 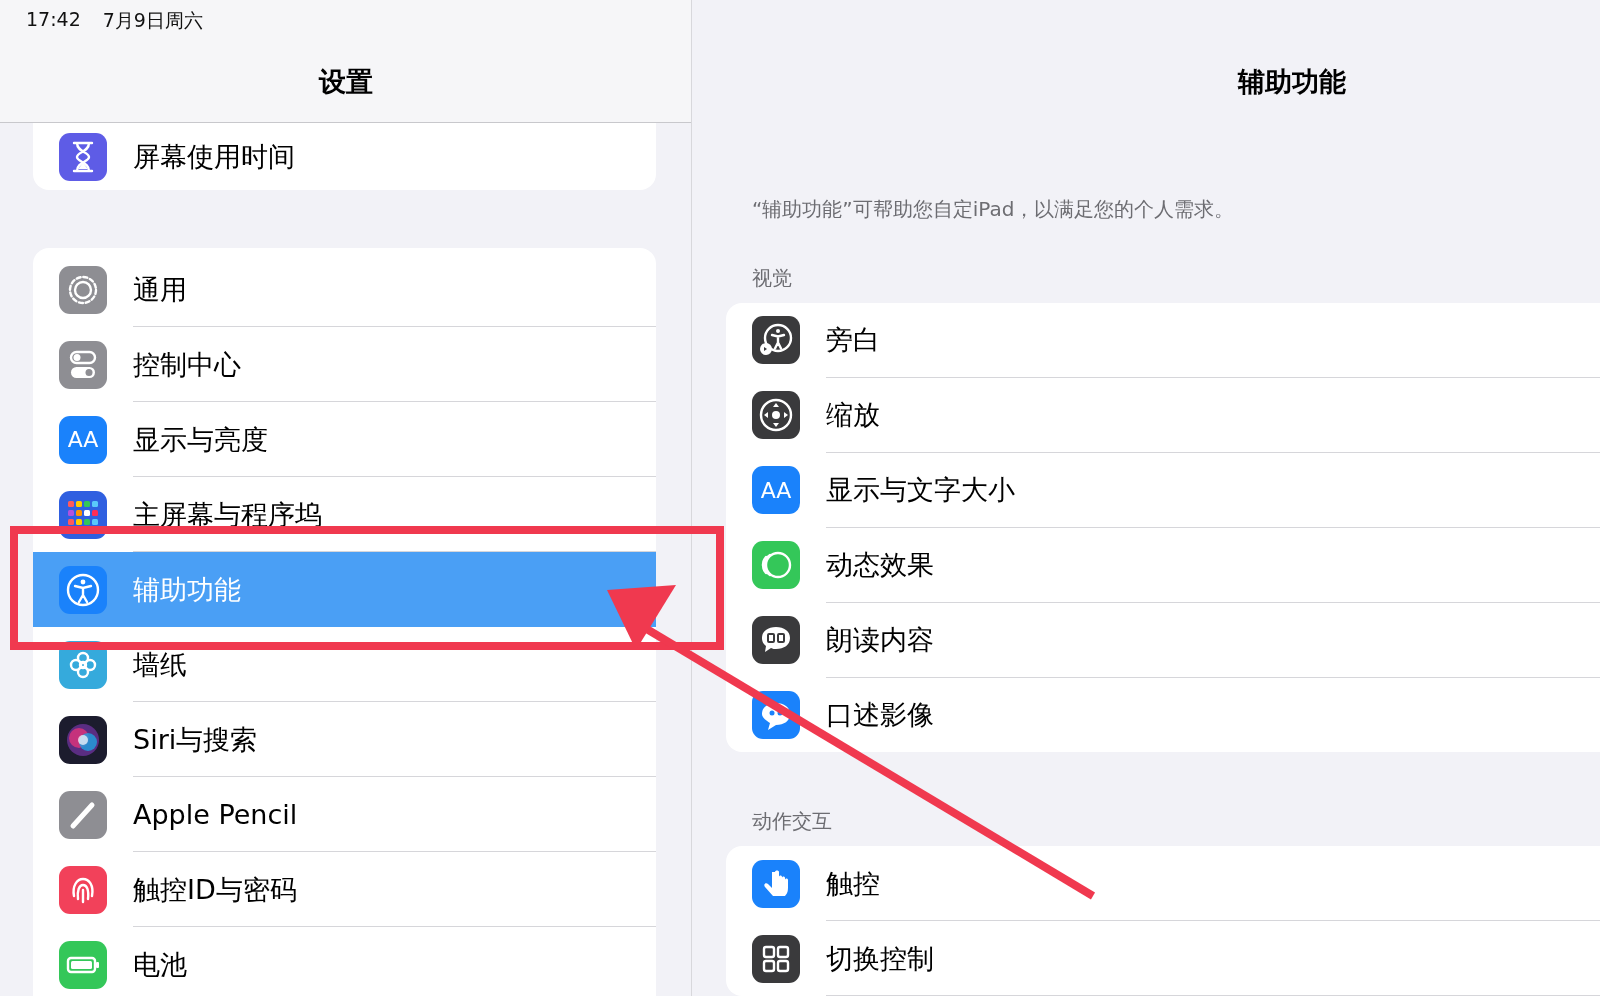 What do you see at coordinates (344, 156) in the screenshot?
I see `sidebar-item: 屏幕使用时间` at bounding box center [344, 156].